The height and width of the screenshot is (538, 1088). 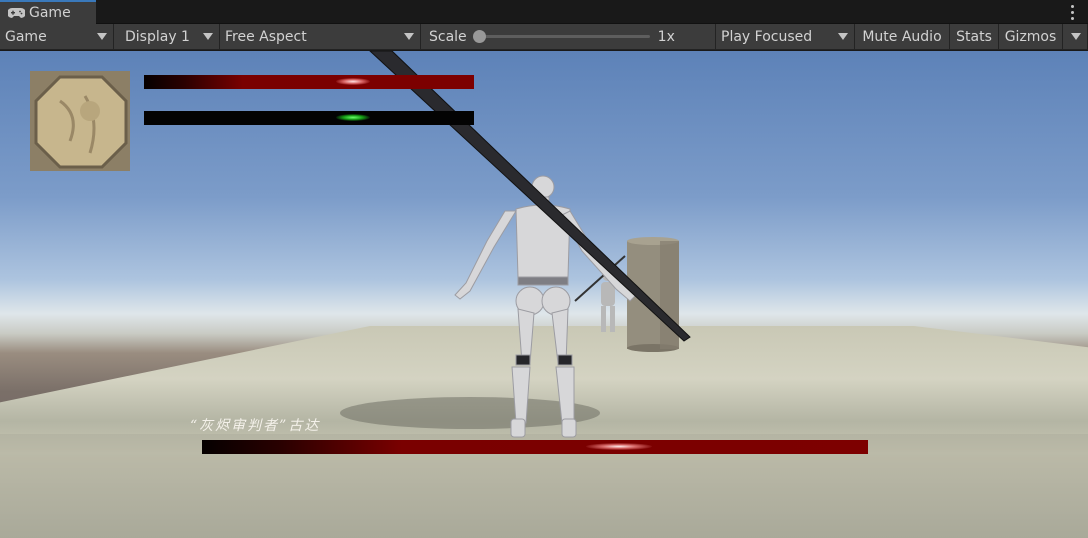 I want to click on play-focused-label: Play Focused, so click(x=767, y=36).